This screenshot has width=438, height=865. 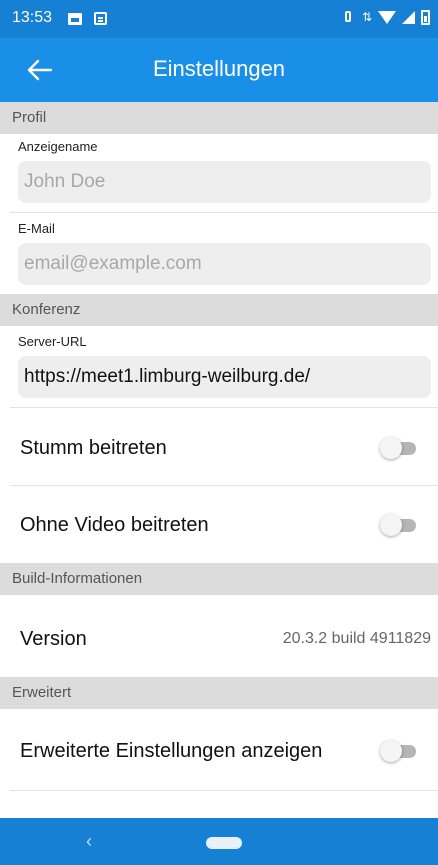 I want to click on section-header-advanced: Erweitert, so click(x=219, y=693).